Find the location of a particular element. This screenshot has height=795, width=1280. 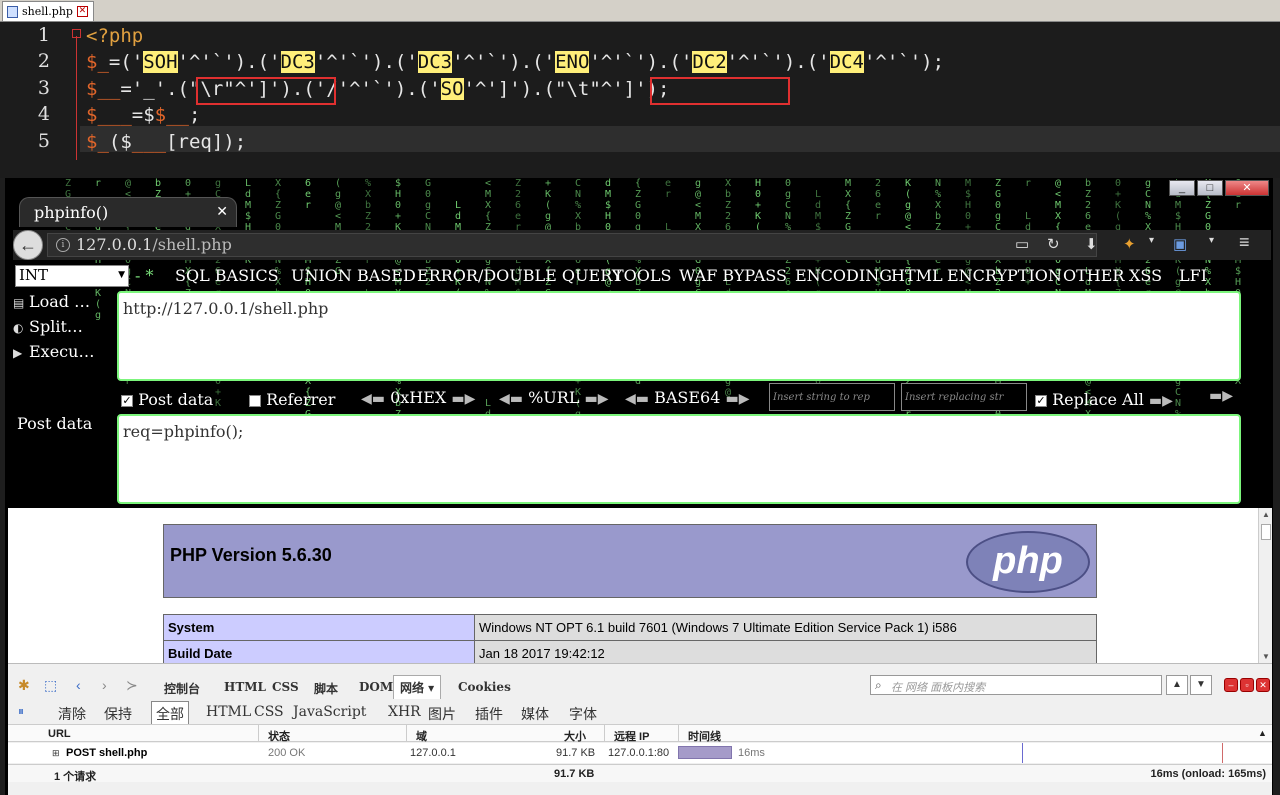

close-icon: ✕ is located at coordinates (82, 11).